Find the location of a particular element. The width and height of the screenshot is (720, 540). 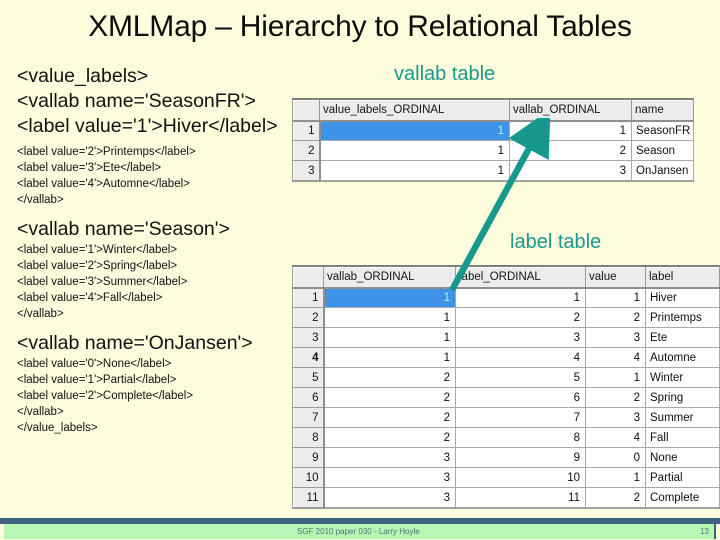

table-row: 1 1 1 SeasonFR is located at coordinates (493, 130).